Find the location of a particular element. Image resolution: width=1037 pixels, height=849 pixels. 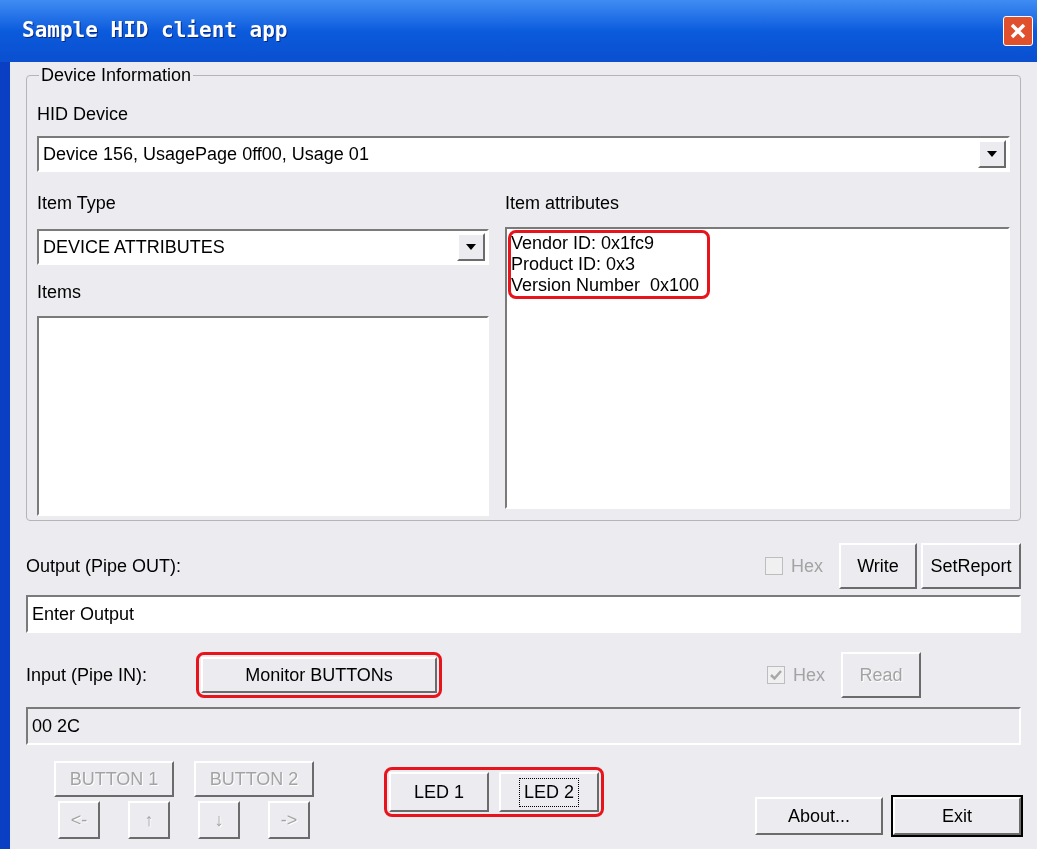

input-label: Input (Pipe IN): is located at coordinates (87, 675).